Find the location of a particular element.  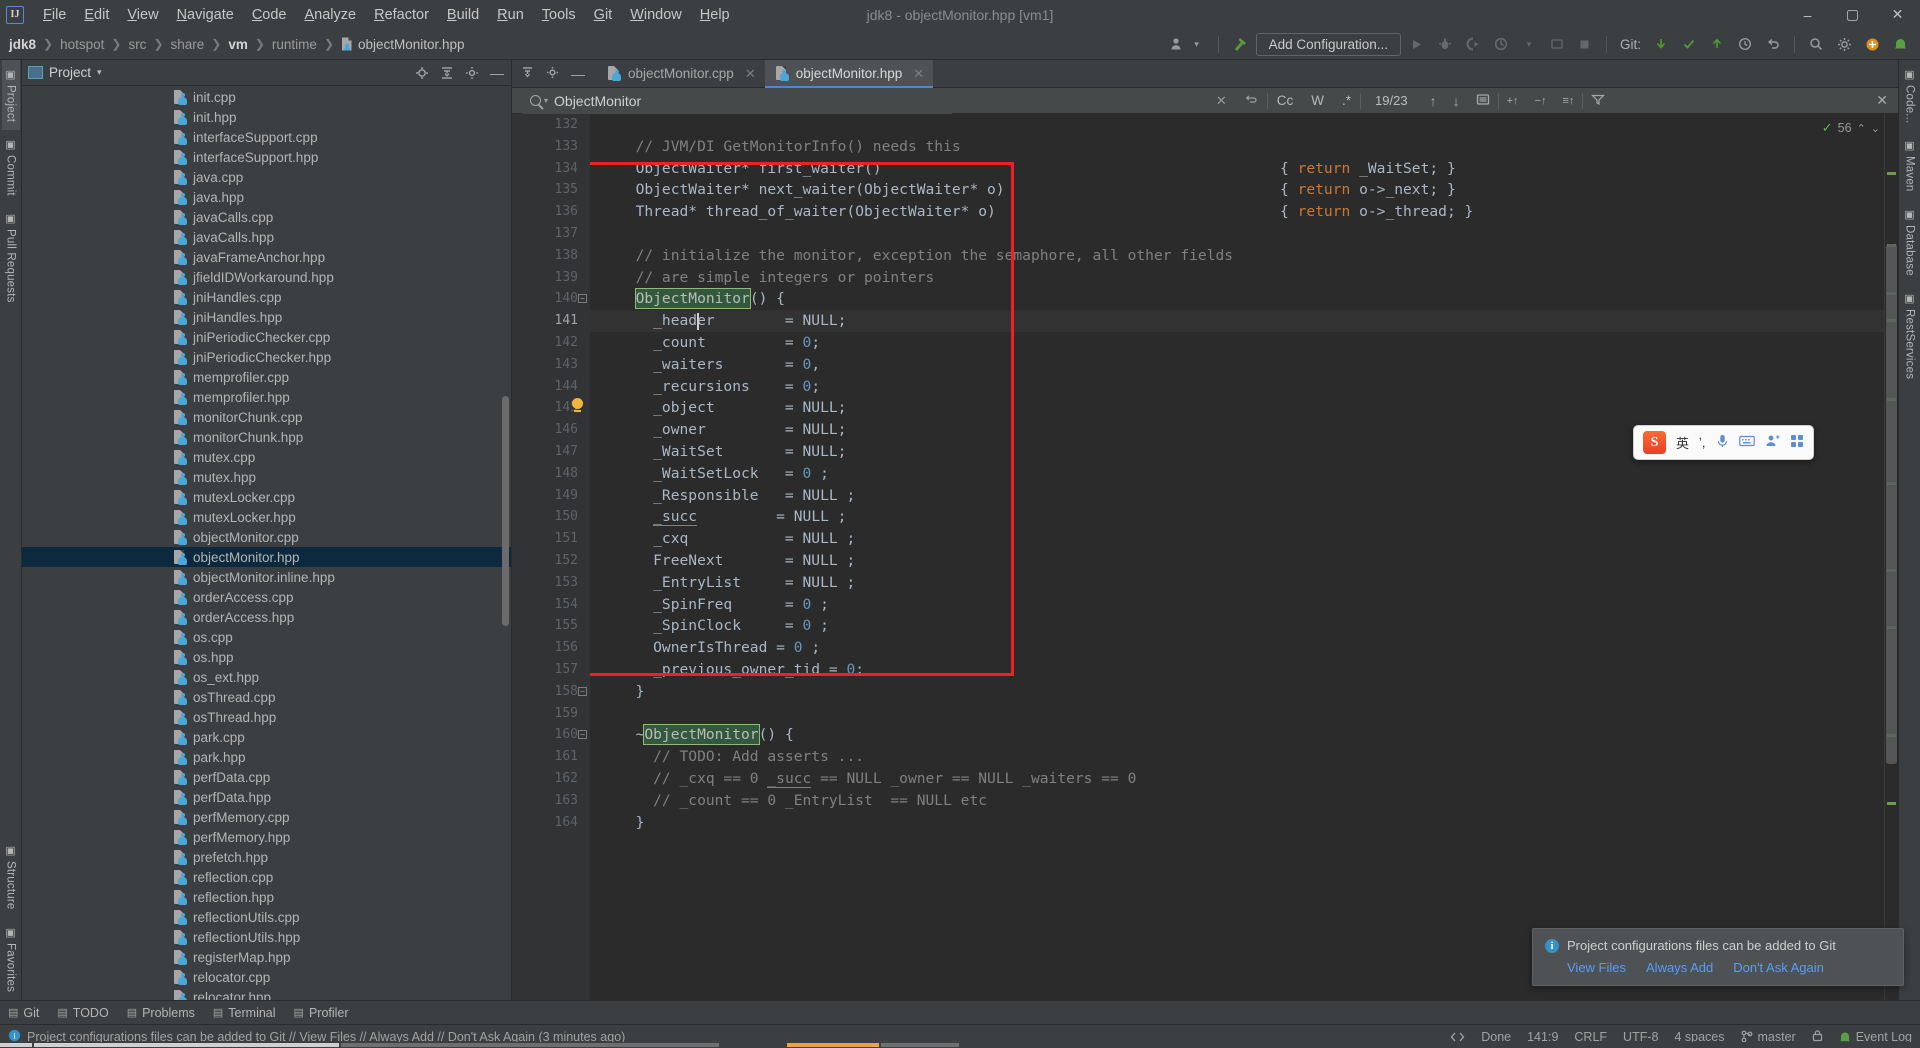

notification-link-always-add: Always Add is located at coordinates (1679, 967).